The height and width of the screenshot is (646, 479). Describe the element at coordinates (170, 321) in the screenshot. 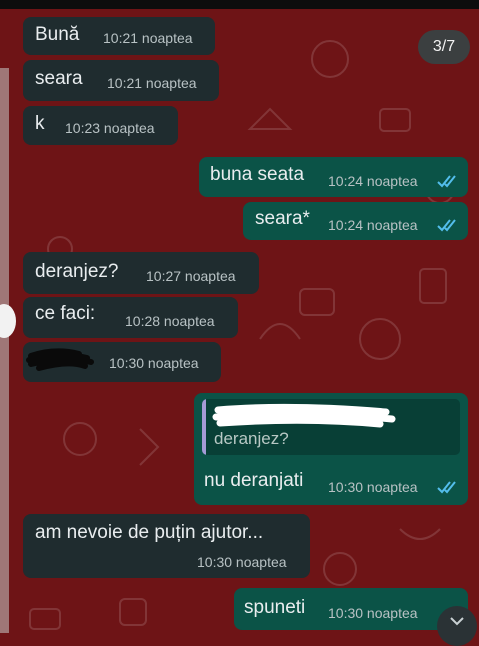

I see `message-time: 10:28 noaptea` at that location.